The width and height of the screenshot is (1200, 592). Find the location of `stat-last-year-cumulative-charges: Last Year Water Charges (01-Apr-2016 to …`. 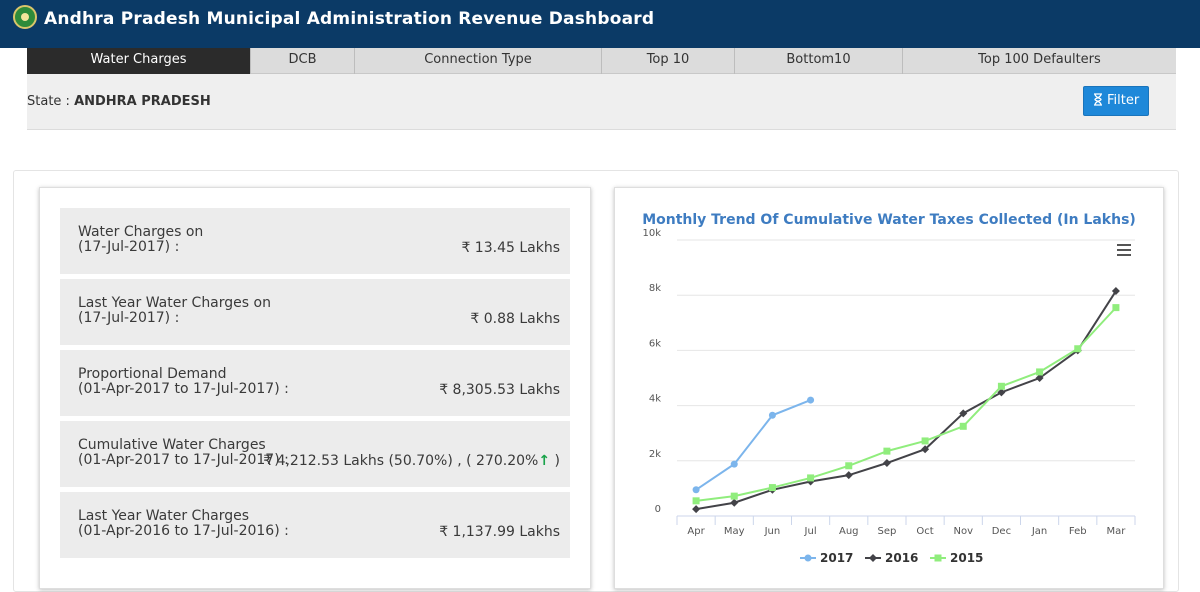

stat-last-year-cumulative-charges: Last Year Water Charges (01-Apr-2016 to … is located at coordinates (315, 525).